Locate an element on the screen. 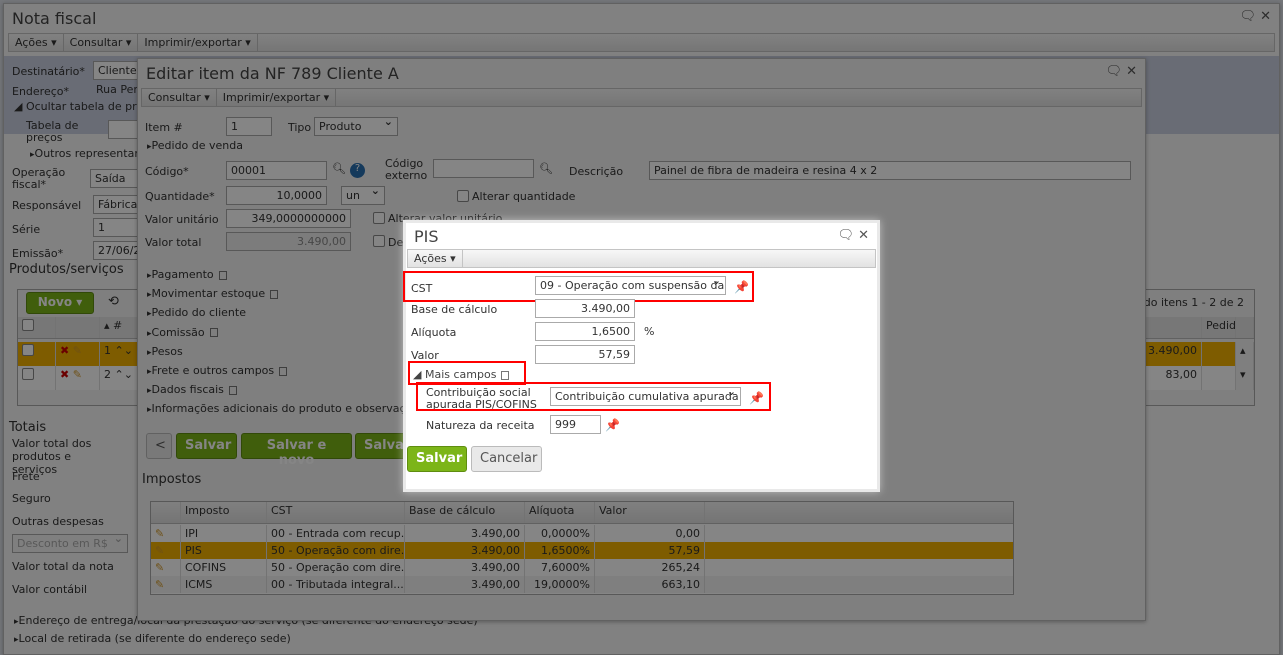 The height and width of the screenshot is (655, 1283). aliquota-label: Alíquota is located at coordinates (434, 332).